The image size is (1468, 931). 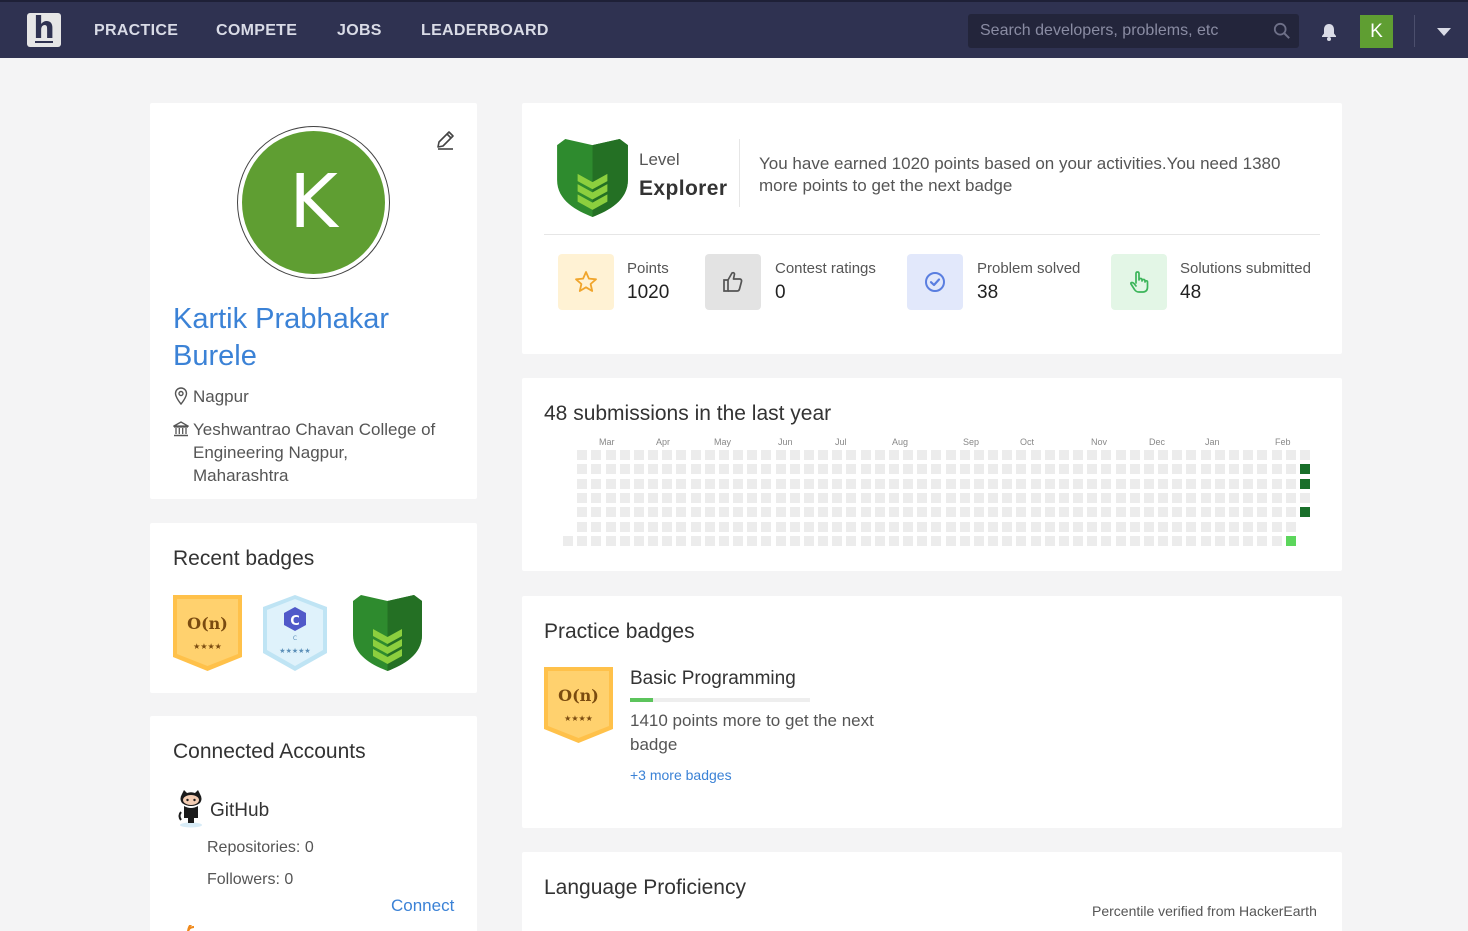 What do you see at coordinates (1329, 32) in the screenshot?
I see `bell-icon` at bounding box center [1329, 32].